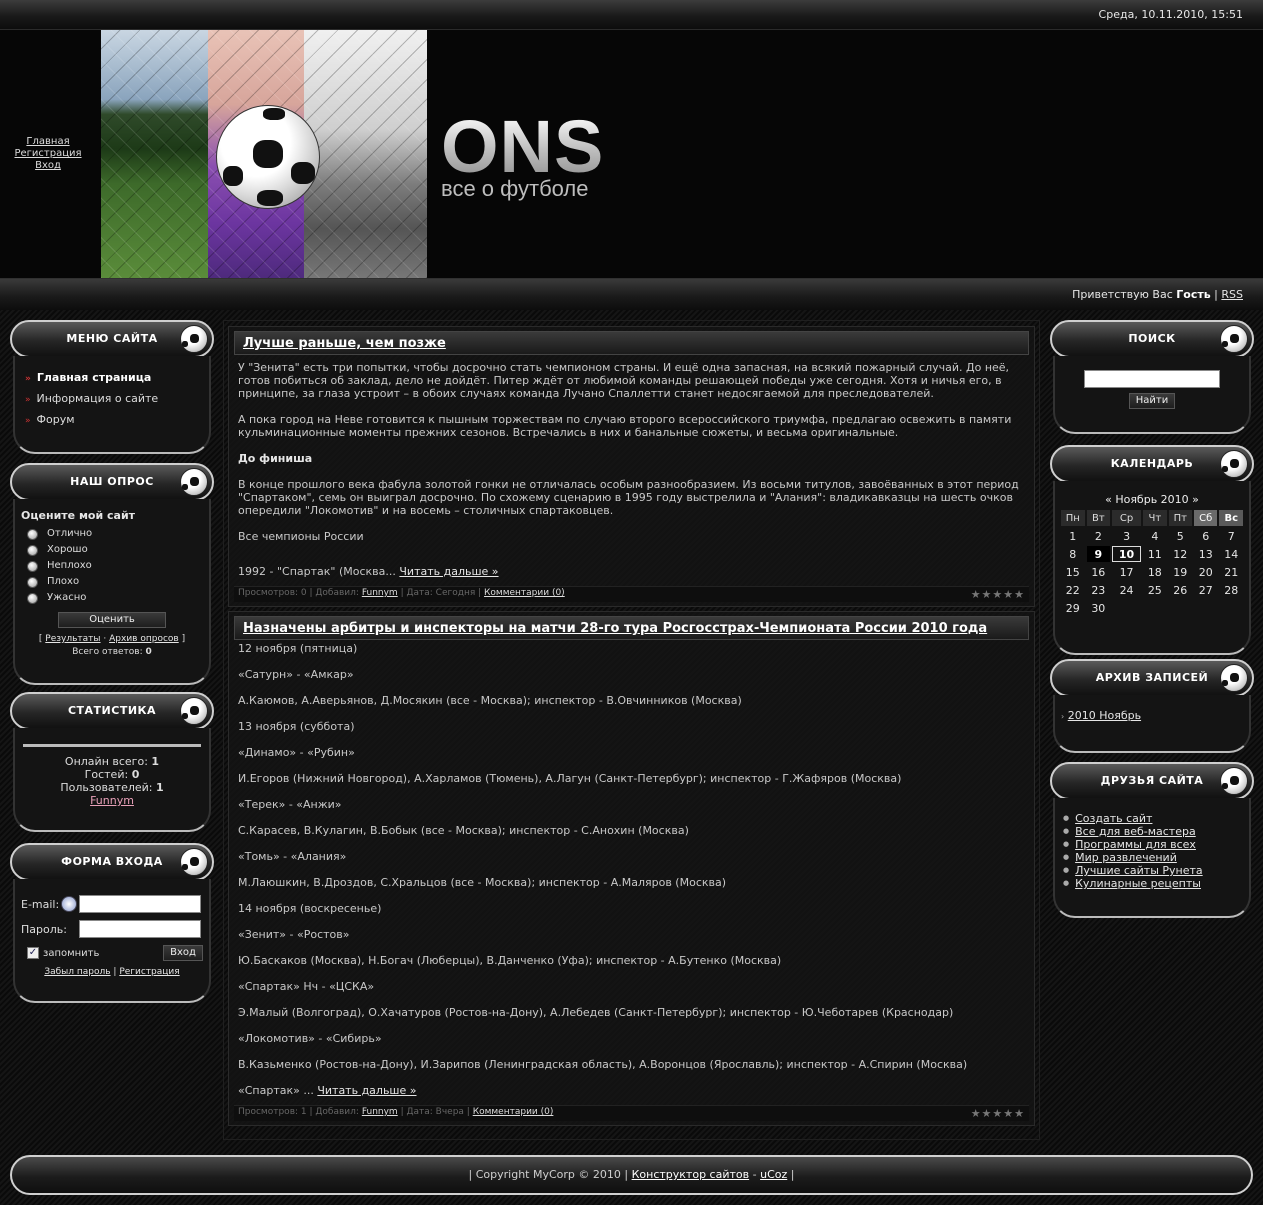  I want to click on search-input, so click(1152, 379).